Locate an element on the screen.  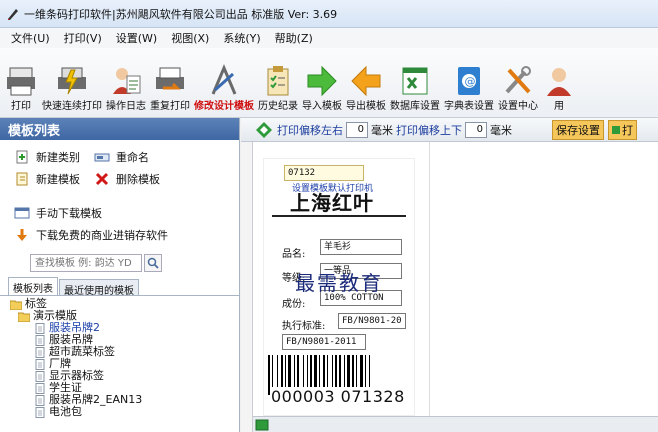
manual-download-link: 手动下载模板 is located at coordinates (69, 213).